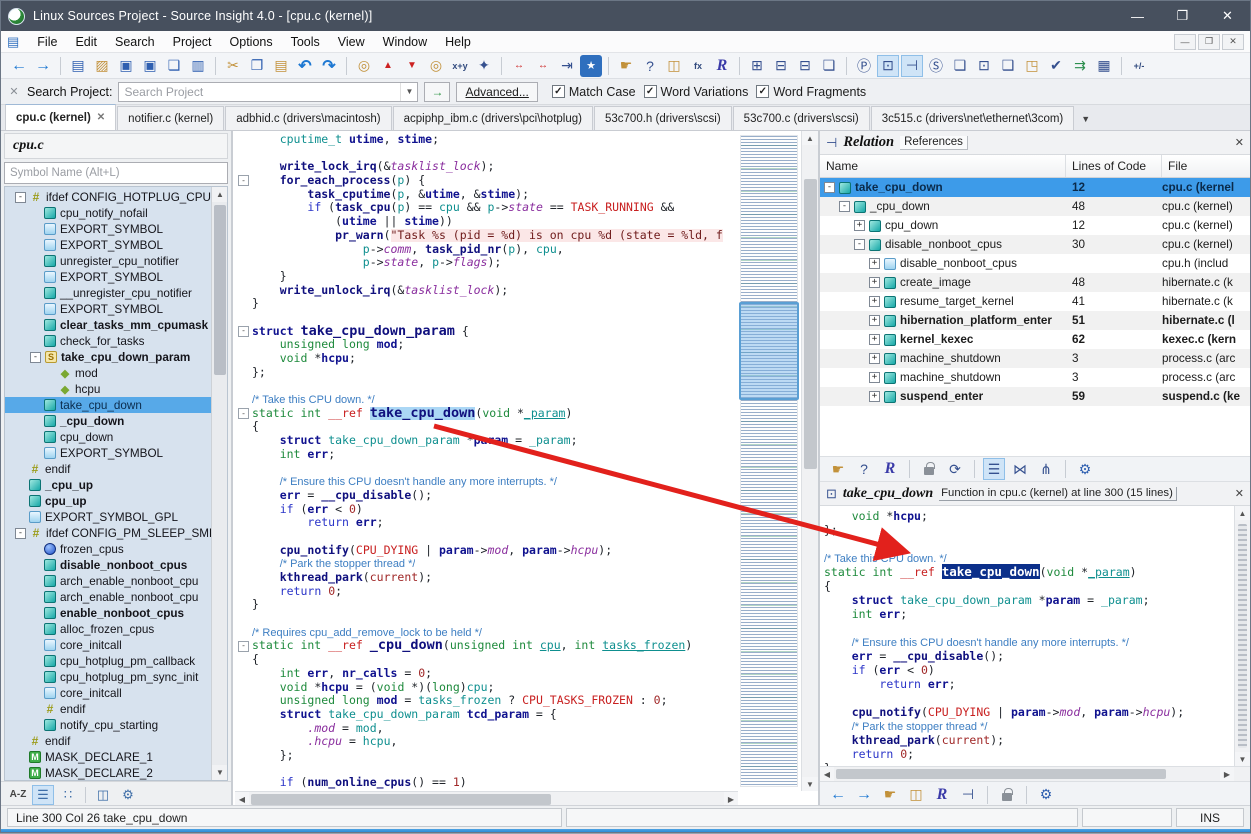  I want to click on new-file-button: ▤, so click(78, 66).